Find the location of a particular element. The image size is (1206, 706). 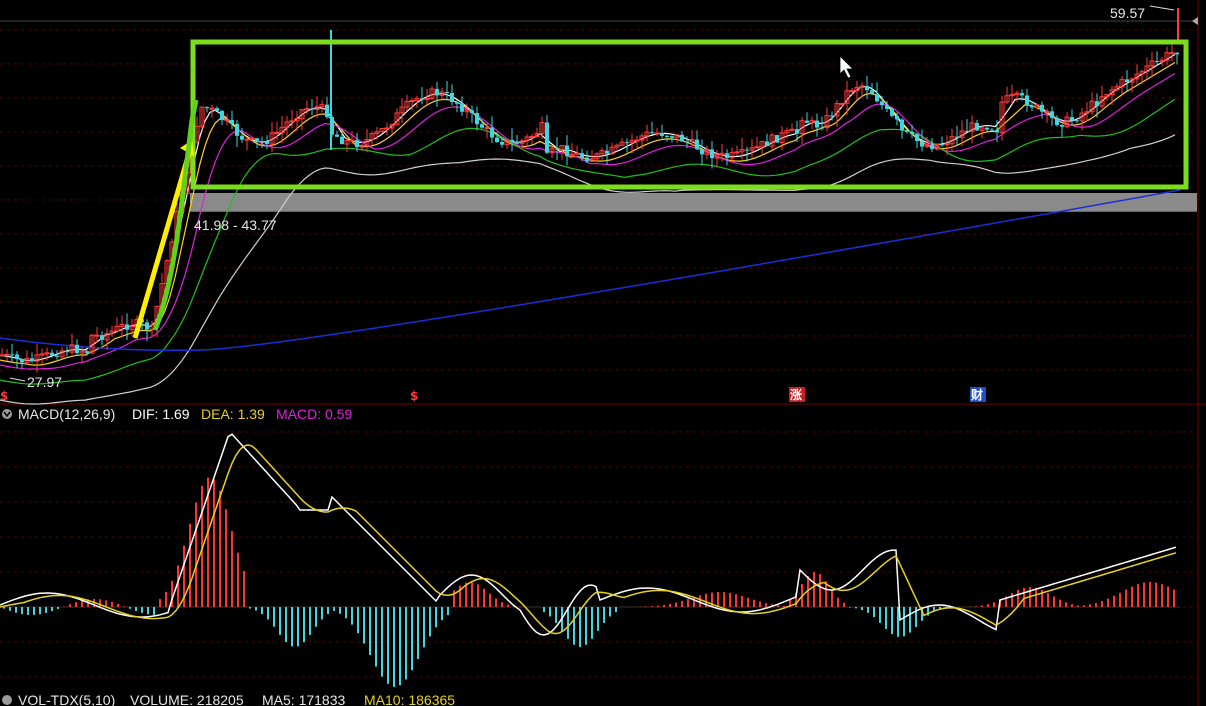

volume-ma10-value: MA10: 186365 is located at coordinates (409, 699).